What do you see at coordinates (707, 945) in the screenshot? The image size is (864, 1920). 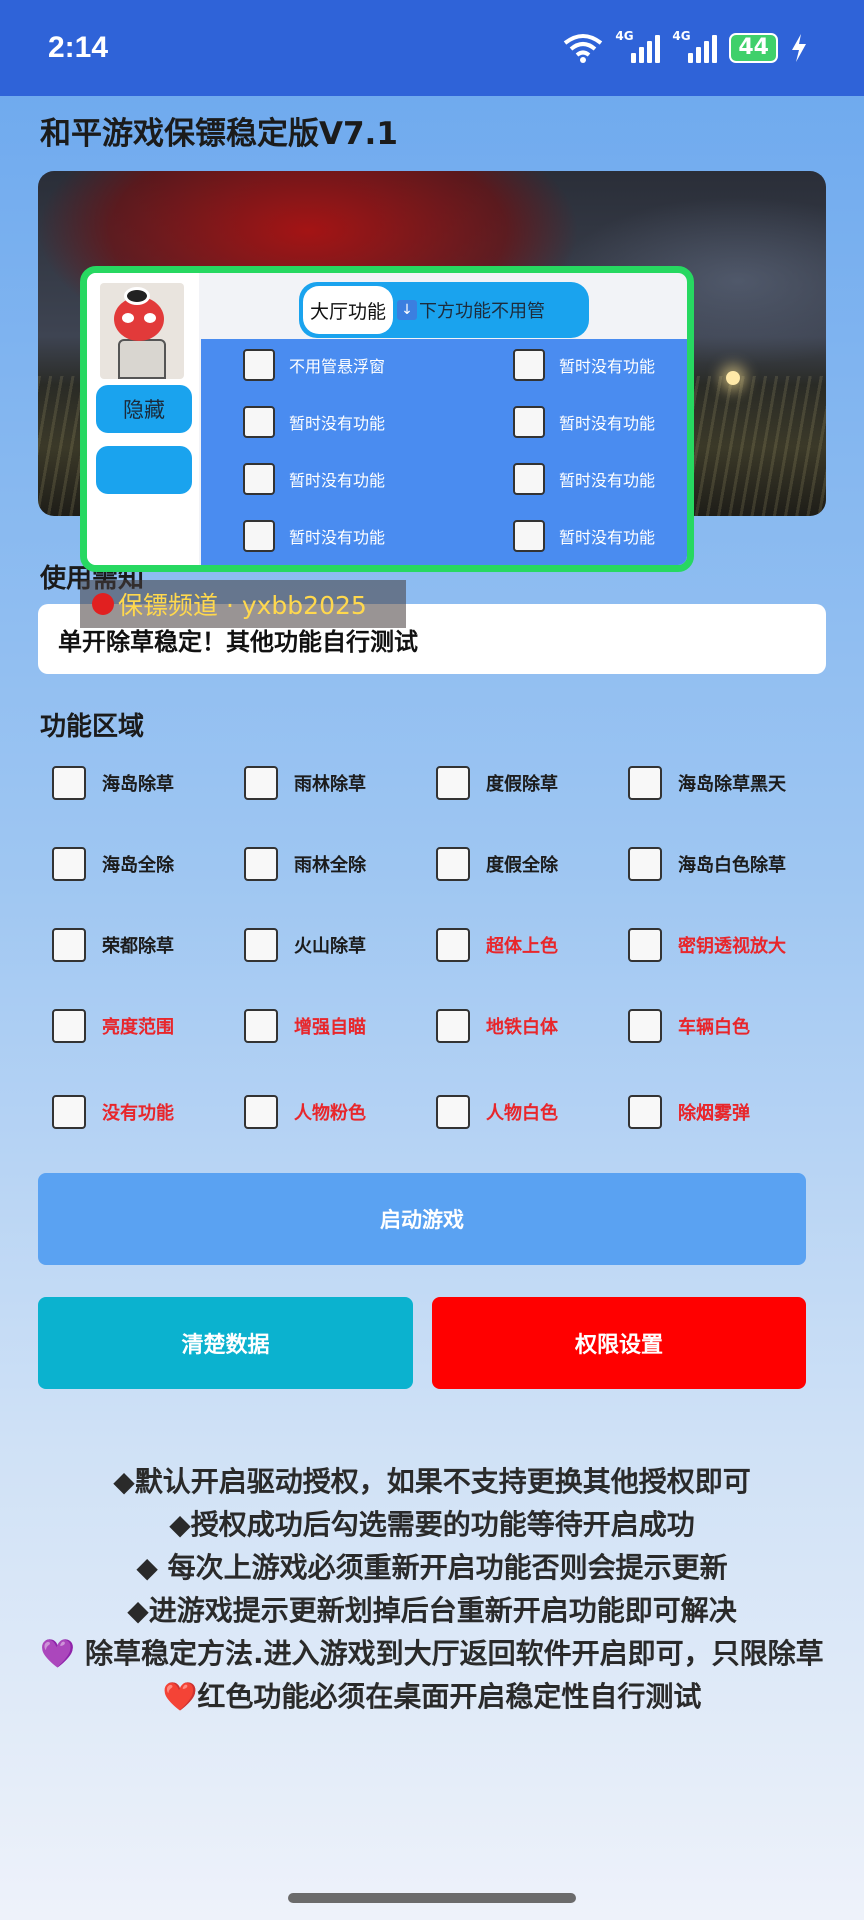 I see `feature-option: 密钥透视放大` at bounding box center [707, 945].